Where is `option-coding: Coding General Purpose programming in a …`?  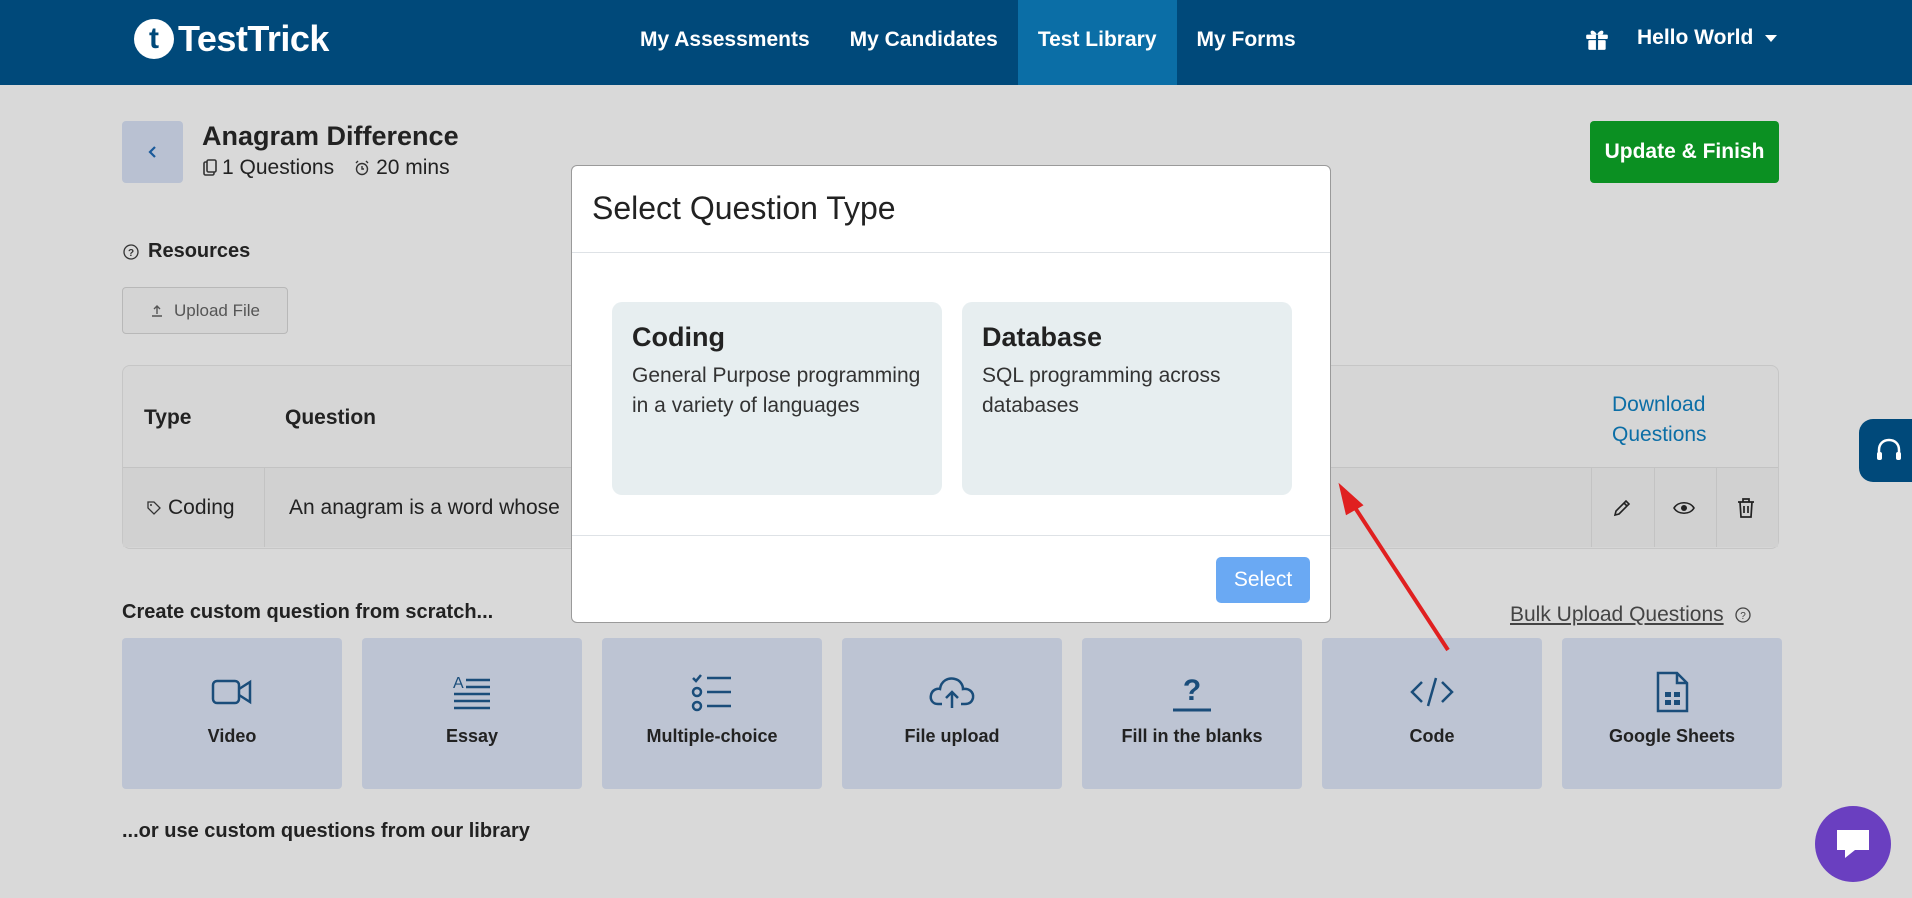 option-coding: Coding General Purpose programming in a … is located at coordinates (777, 398).